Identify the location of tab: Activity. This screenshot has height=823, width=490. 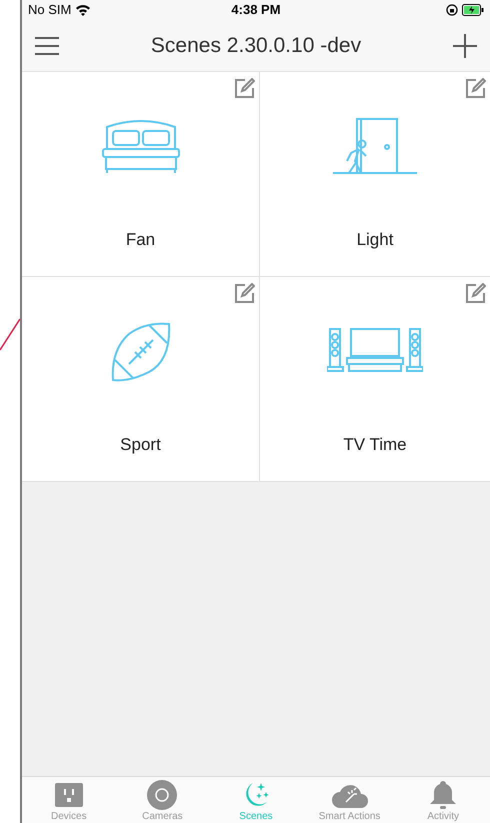
(443, 800).